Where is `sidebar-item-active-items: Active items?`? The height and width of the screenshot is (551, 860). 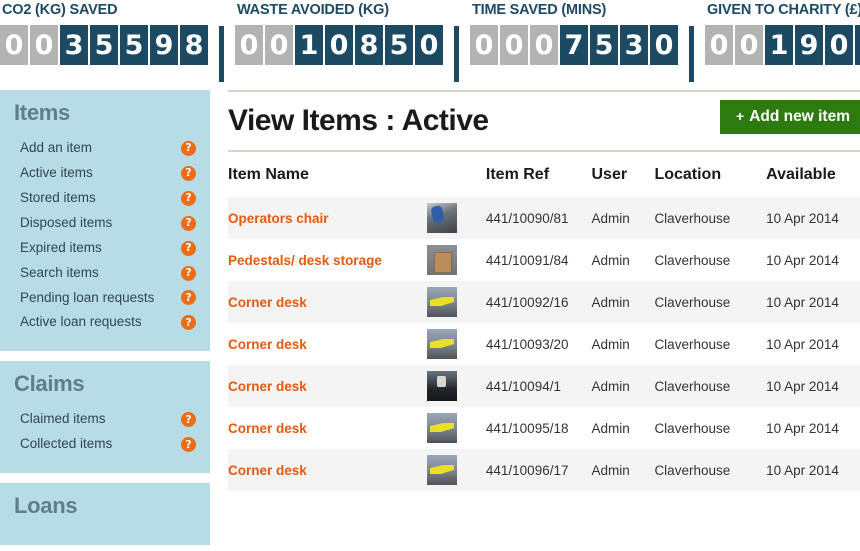 sidebar-item-active-items: Active items? is located at coordinates (105, 173).